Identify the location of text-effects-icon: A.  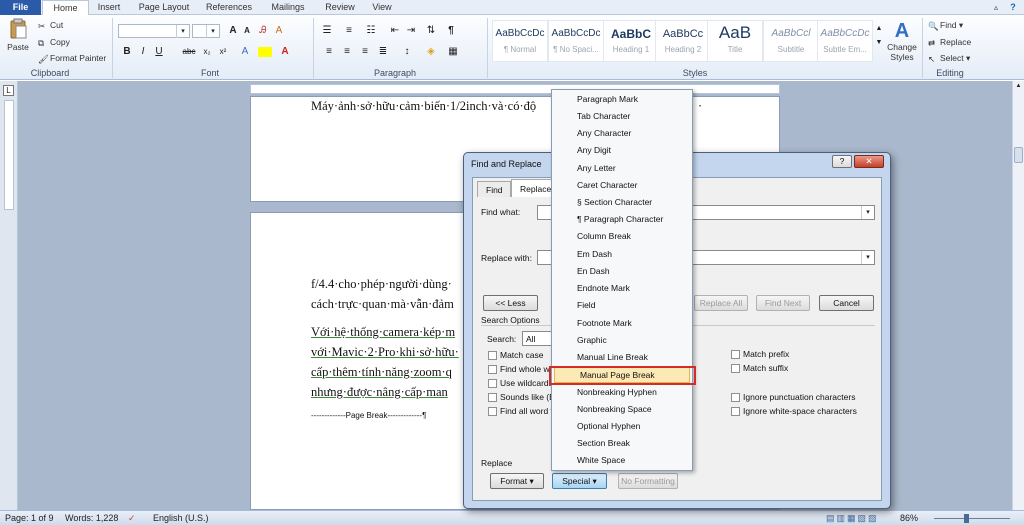
(245, 52).